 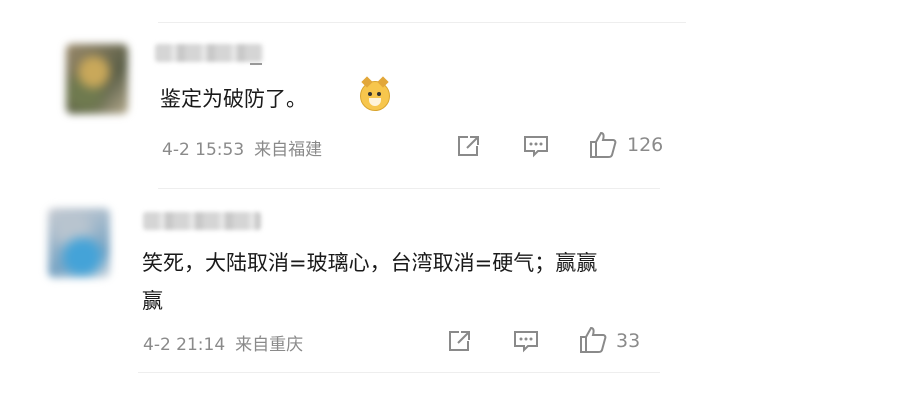 What do you see at coordinates (288, 150) in the screenshot?
I see `comment-location: 来自福建` at bounding box center [288, 150].